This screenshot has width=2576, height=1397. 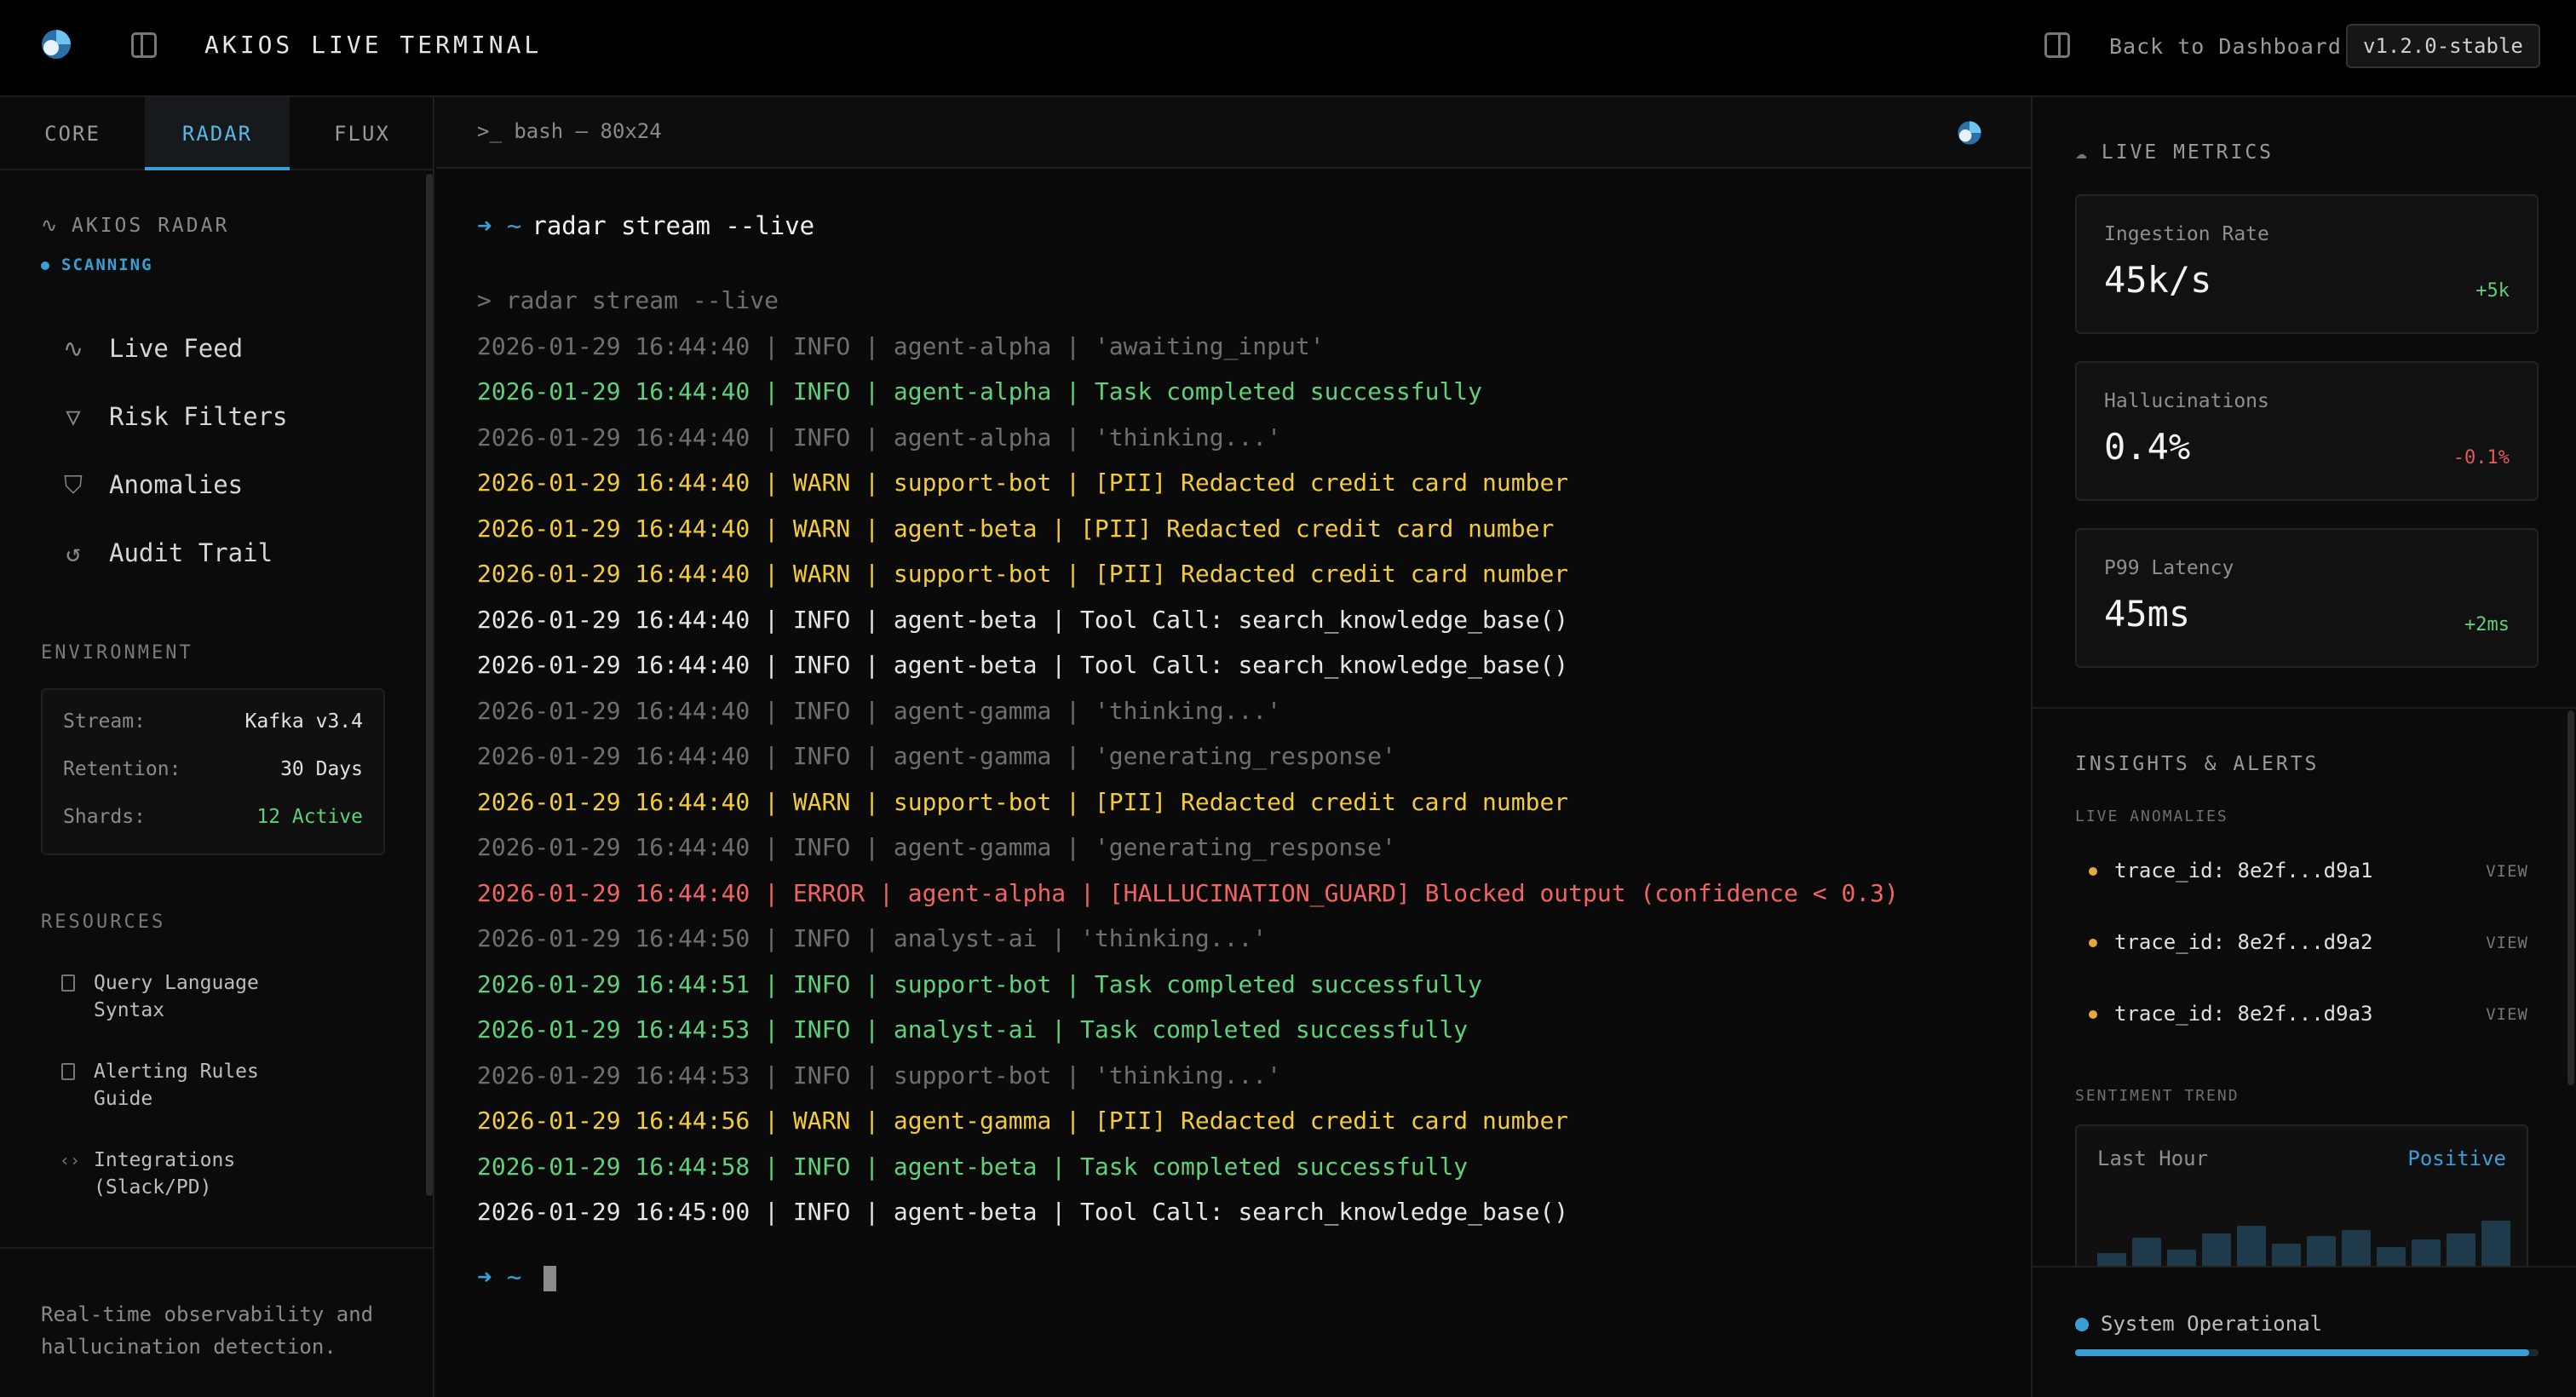 I want to click on system-status: System Operational, so click(x=2199, y=1324).